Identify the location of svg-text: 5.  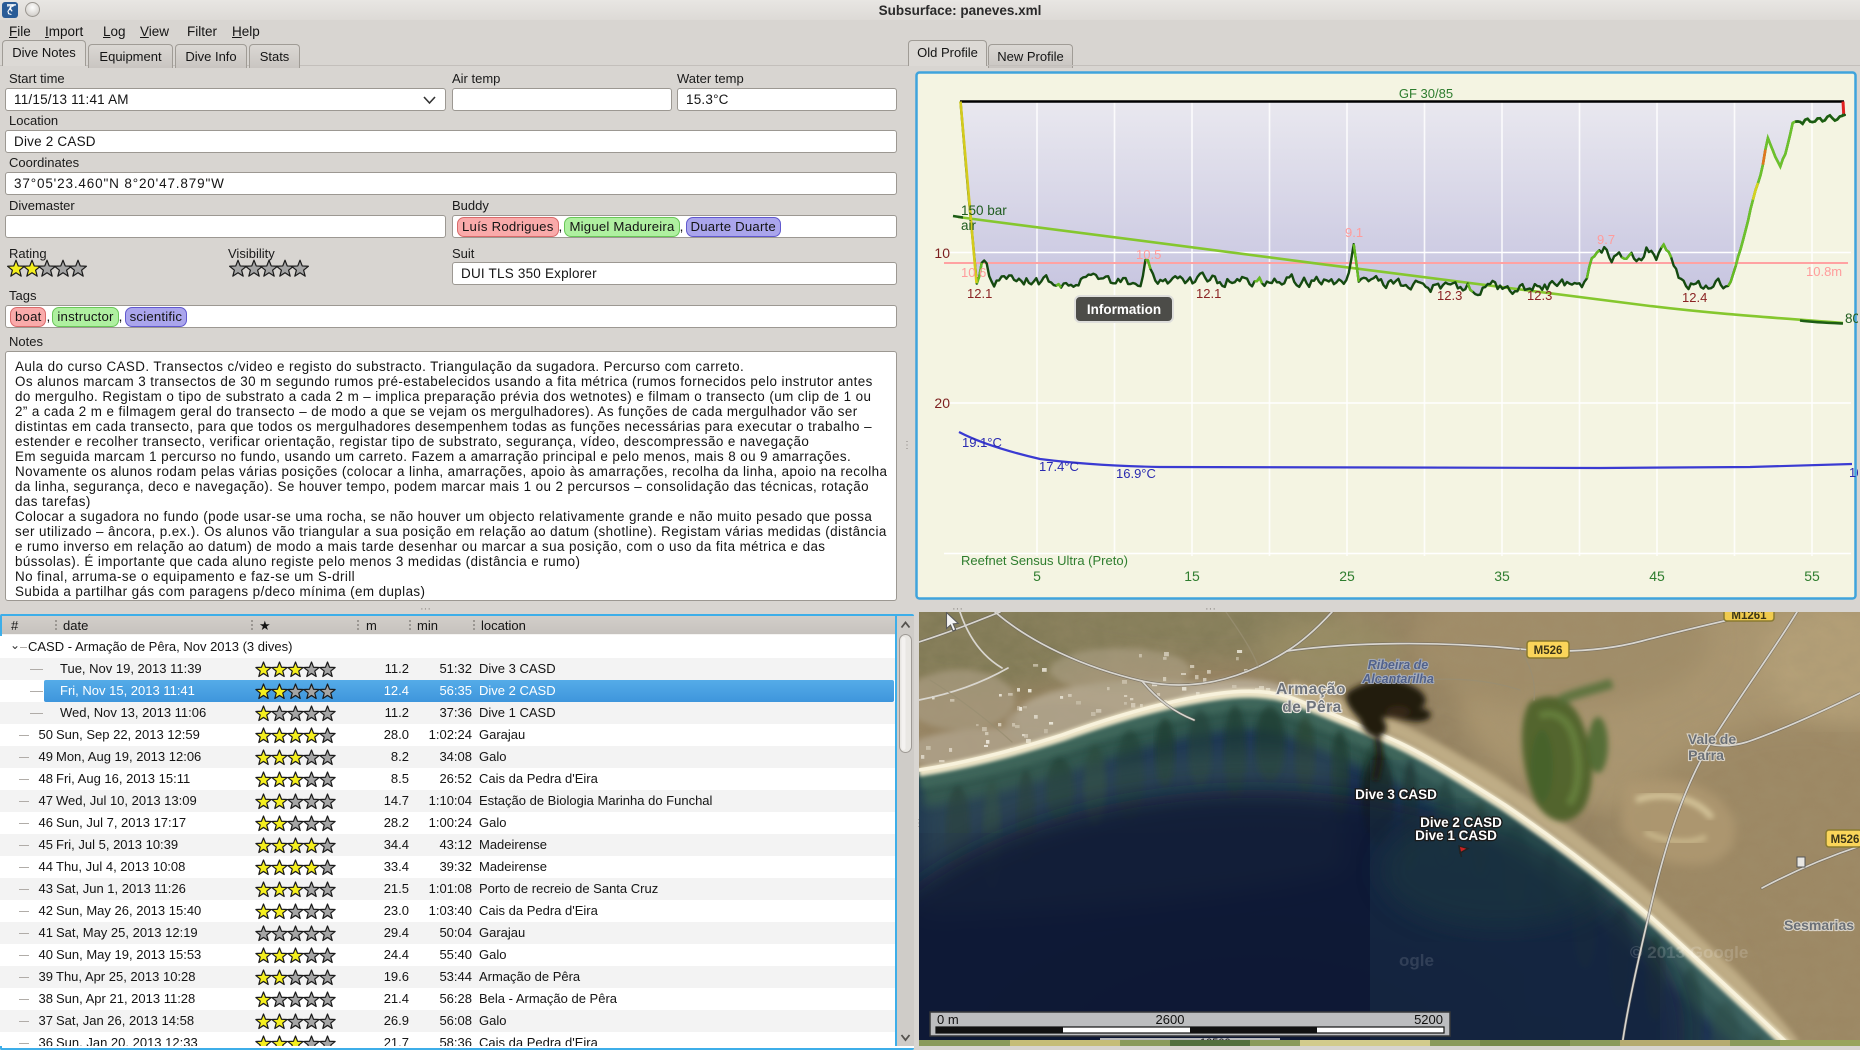
(1037, 576).